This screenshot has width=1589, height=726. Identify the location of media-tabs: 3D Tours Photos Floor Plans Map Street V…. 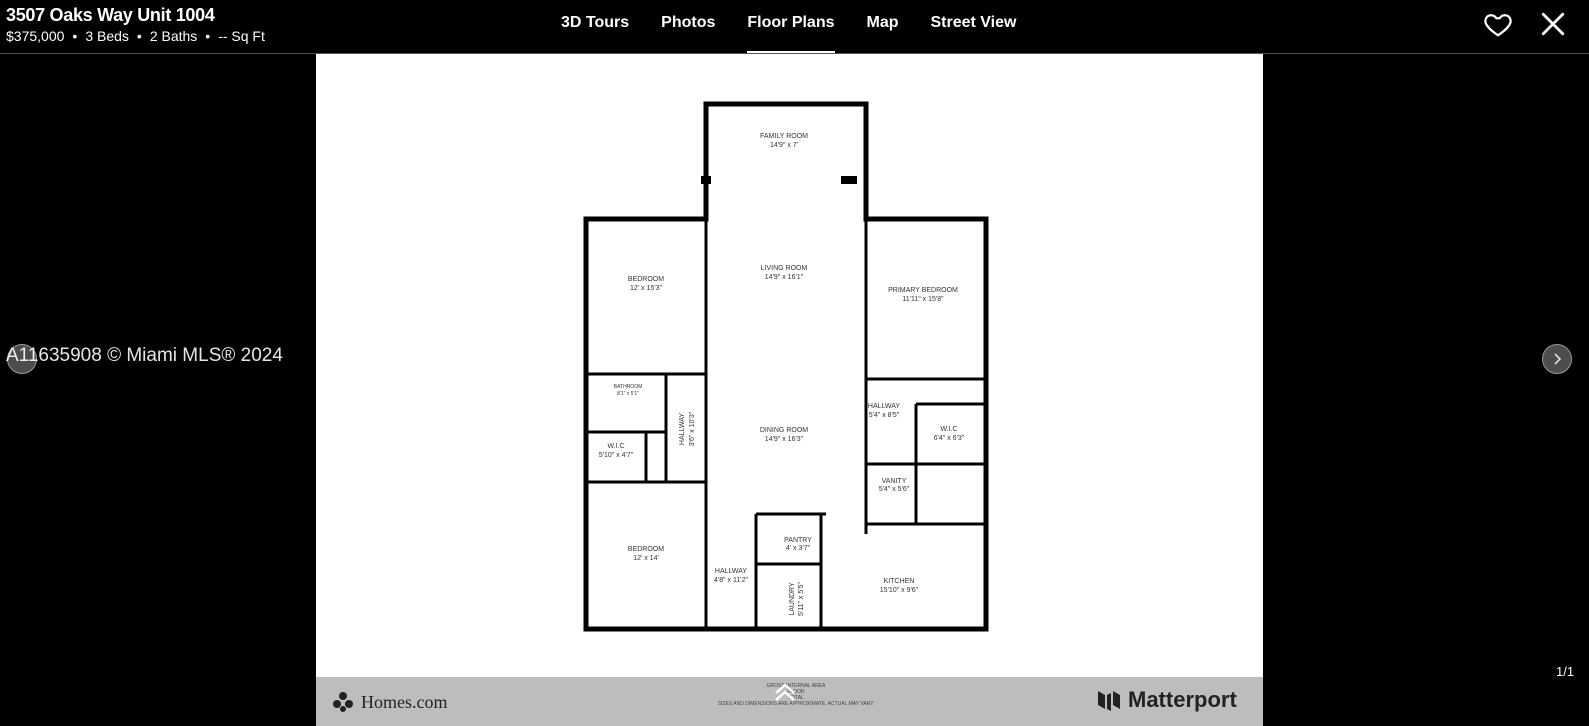
(788, 26).